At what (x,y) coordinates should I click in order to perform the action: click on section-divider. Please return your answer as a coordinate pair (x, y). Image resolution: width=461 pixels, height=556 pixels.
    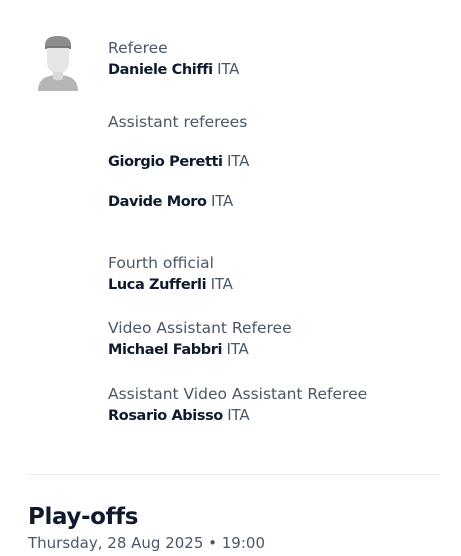
    Looking at the image, I should click on (234, 474).